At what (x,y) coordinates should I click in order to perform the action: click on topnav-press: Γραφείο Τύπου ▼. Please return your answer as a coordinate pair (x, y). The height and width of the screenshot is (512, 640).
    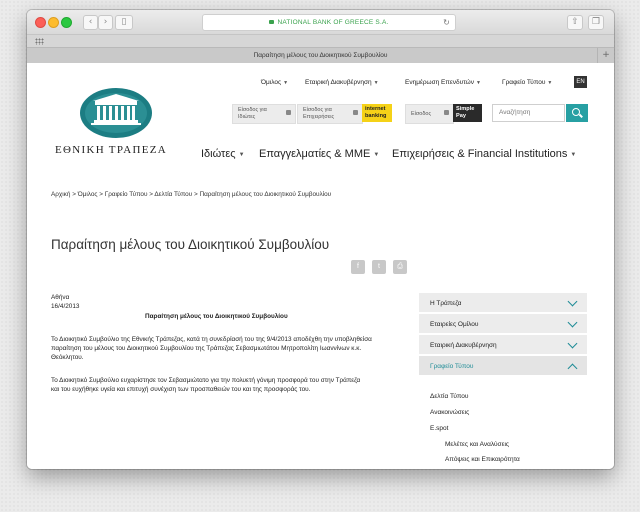
    Looking at the image, I should click on (527, 82).